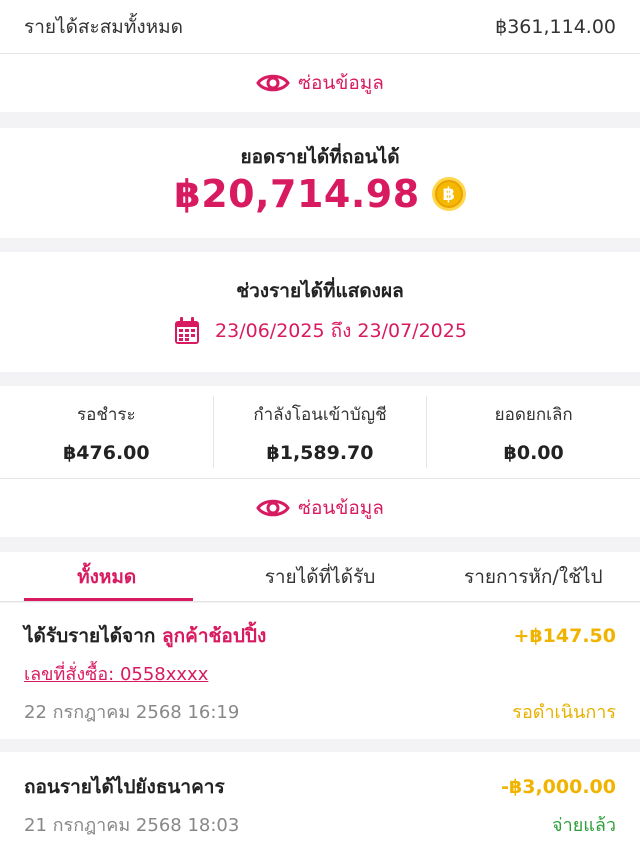 The image size is (640, 853). I want to click on withdrawable-card: ยอดรายได้ที่ถอนได้ ฿20,714.98 ฿, so click(320, 183).